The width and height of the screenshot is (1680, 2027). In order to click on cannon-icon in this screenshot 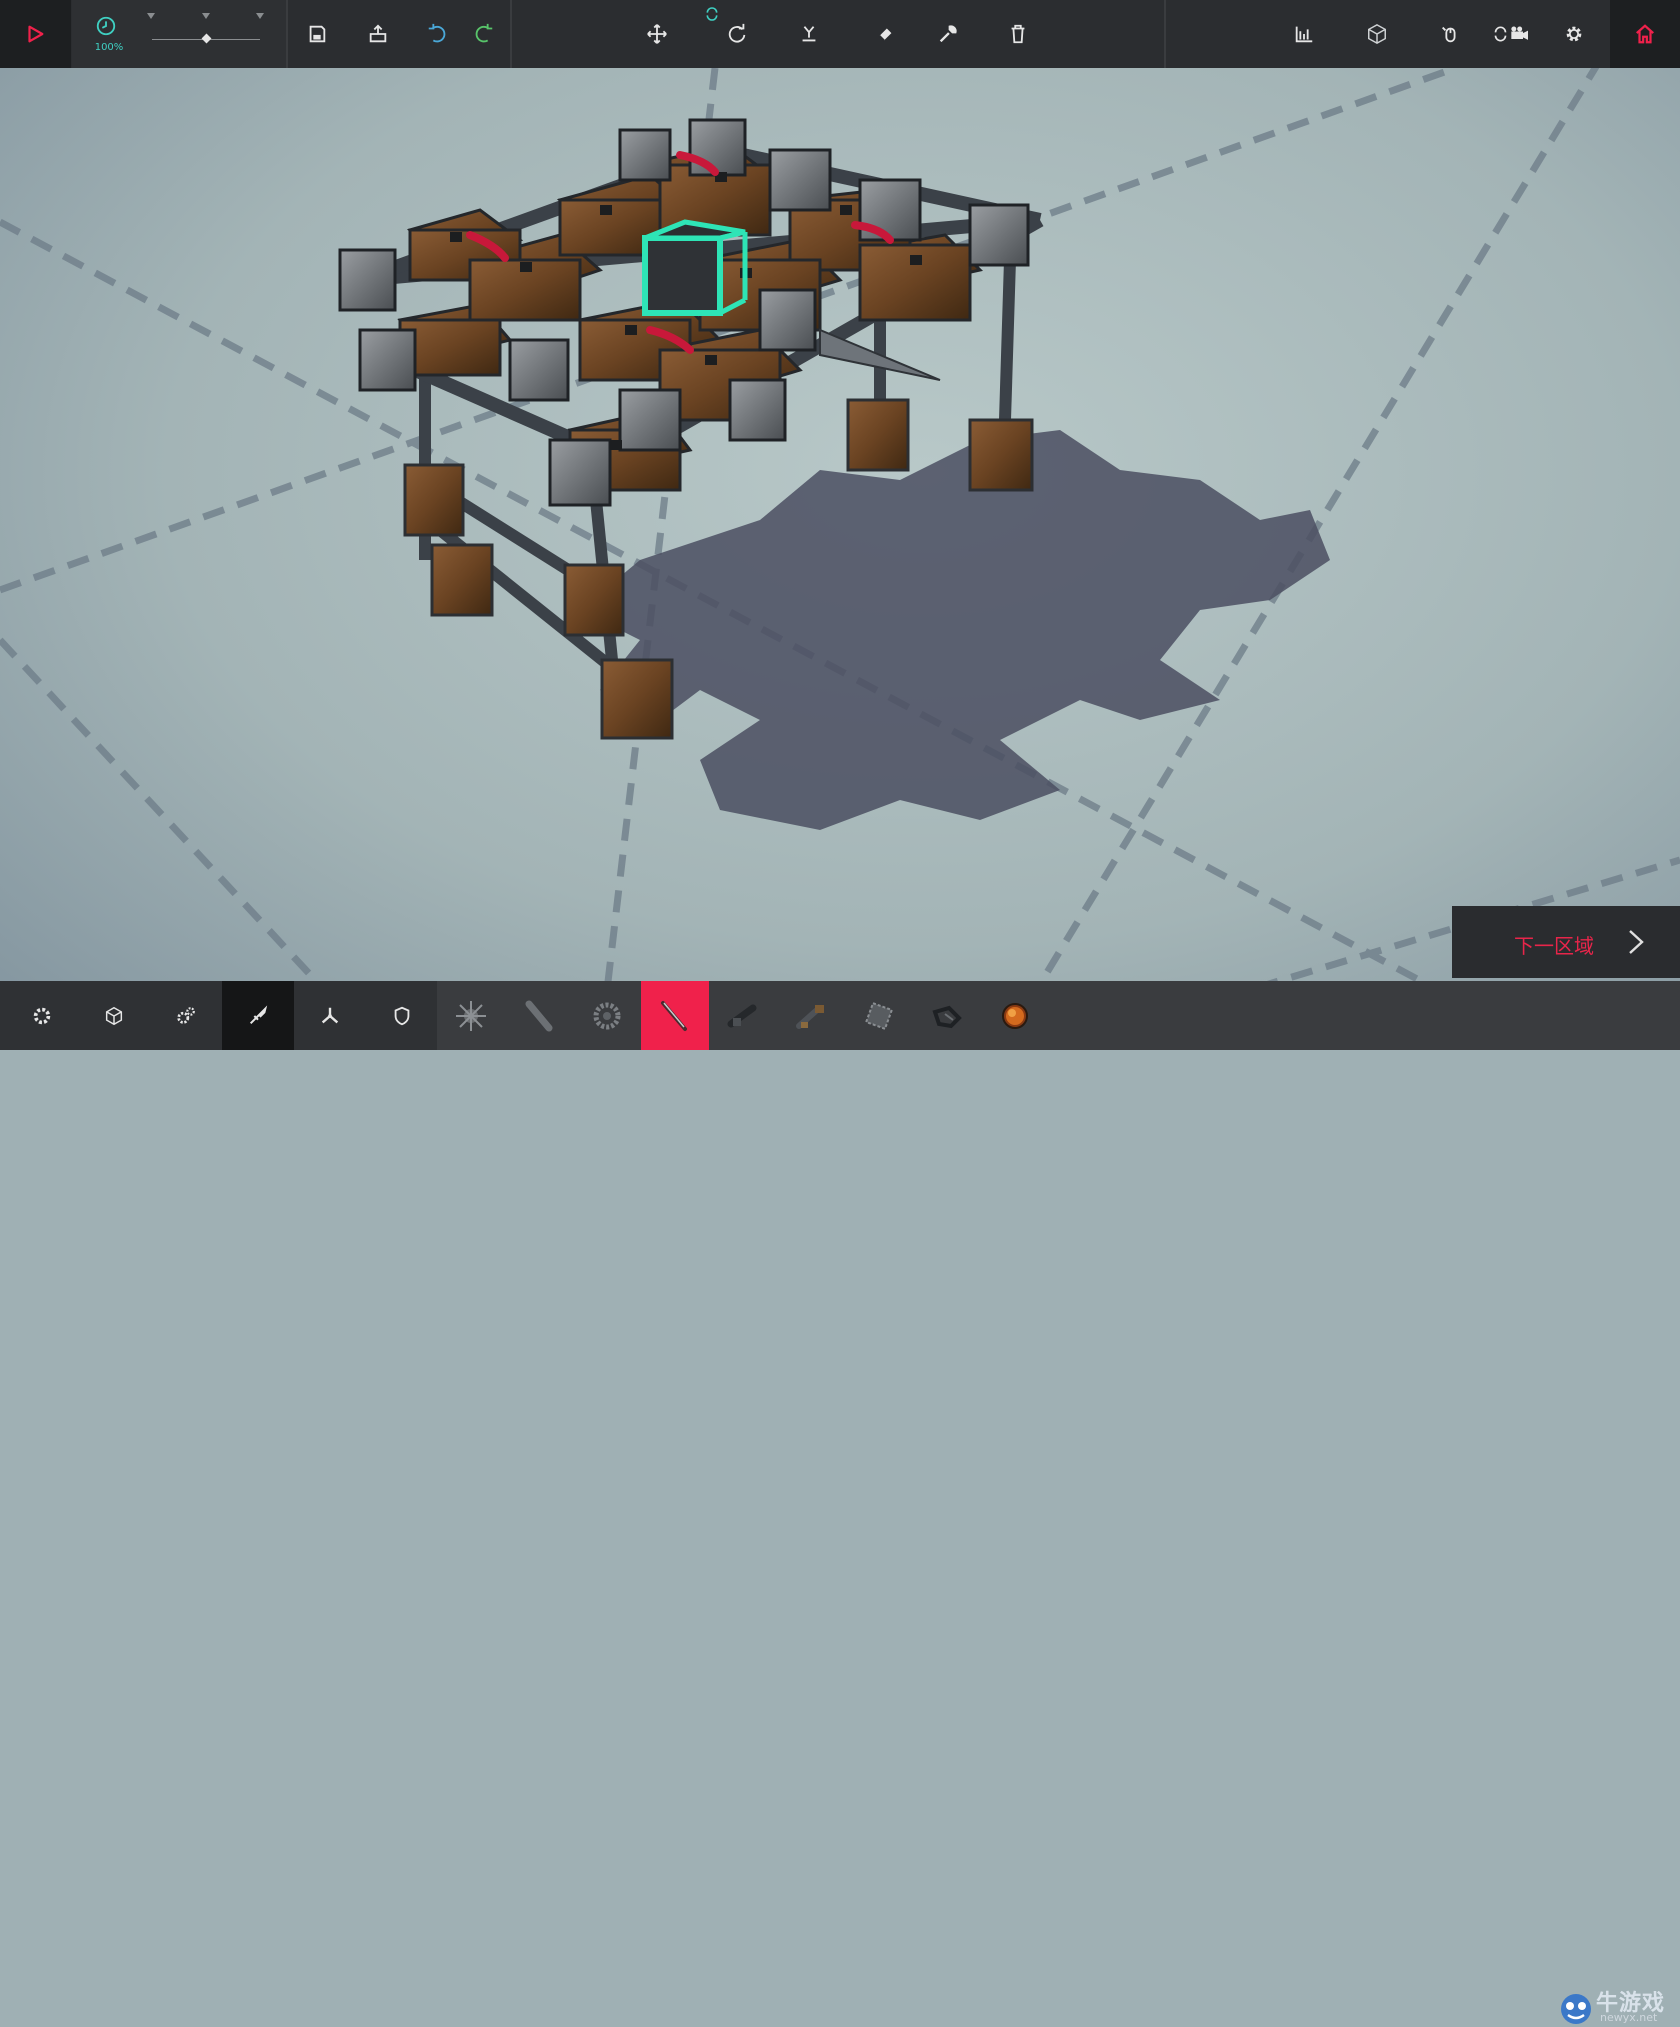, I will do `click(742, 1015)`.